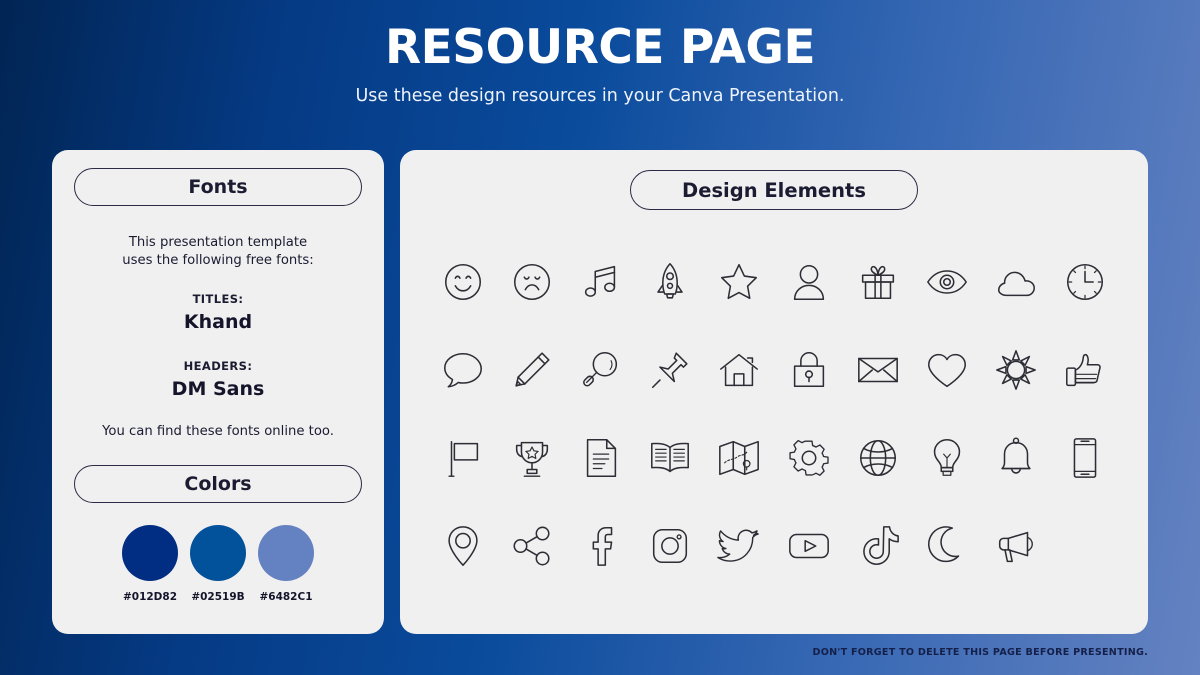 This screenshot has width=1200, height=675. I want to click on fonts-intro-line-2: uses the following free fonts:, so click(218, 260).